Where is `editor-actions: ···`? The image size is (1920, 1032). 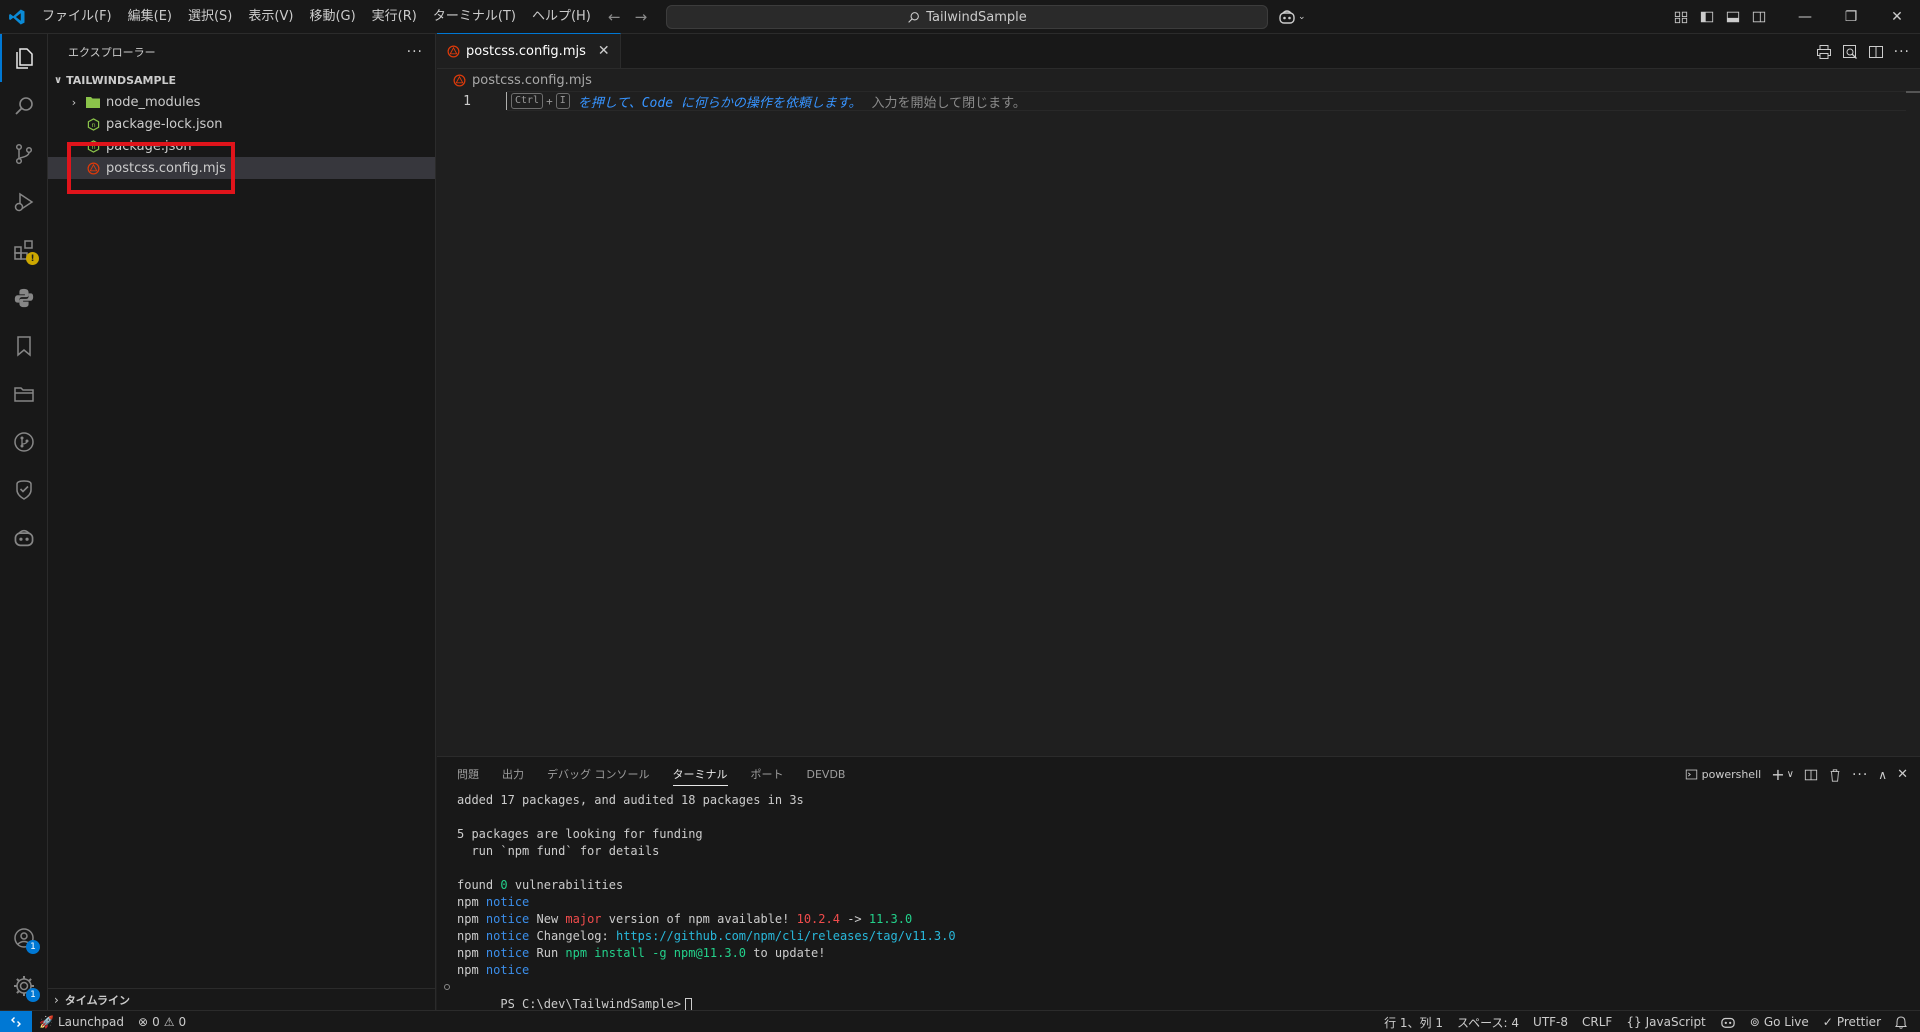
editor-actions: ··· is located at coordinates (1863, 51).